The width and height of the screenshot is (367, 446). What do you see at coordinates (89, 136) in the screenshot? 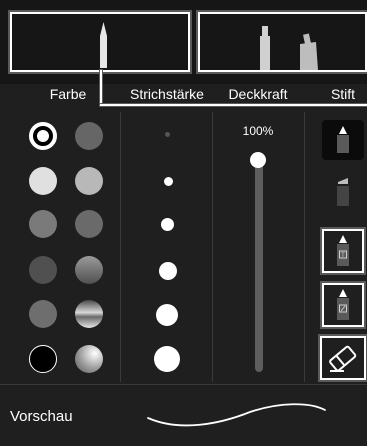
I see `color-swatch-dark-gray` at bounding box center [89, 136].